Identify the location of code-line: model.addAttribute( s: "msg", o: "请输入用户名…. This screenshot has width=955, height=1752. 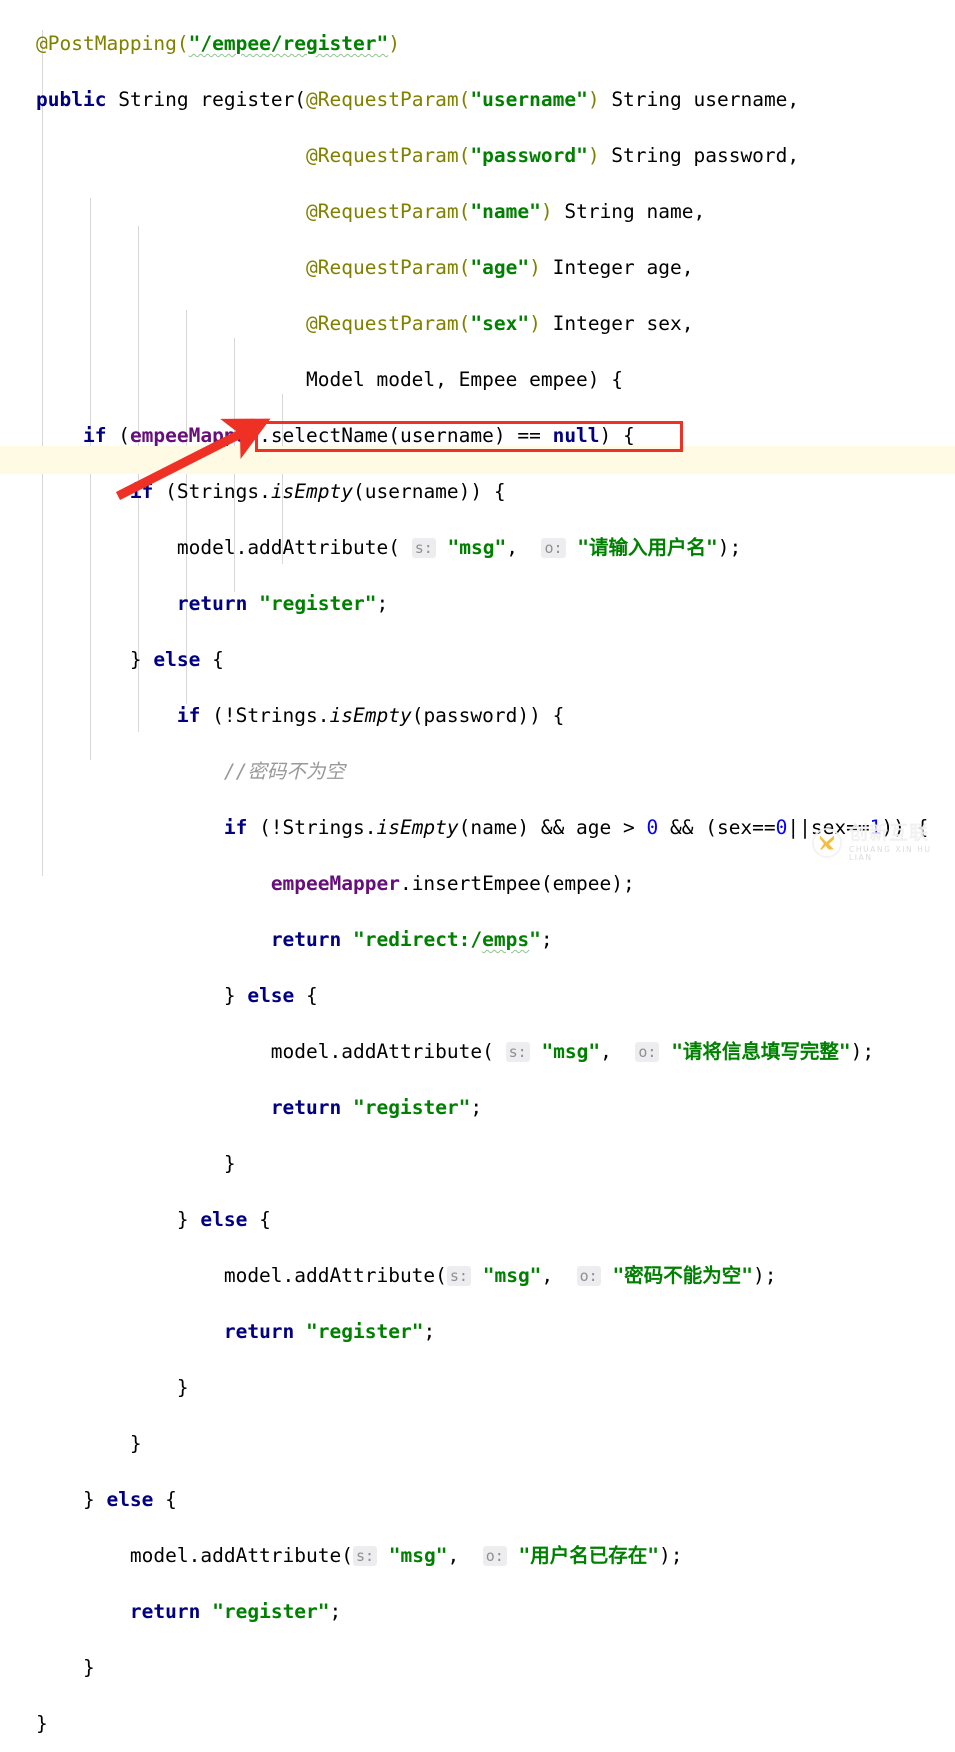
(389, 547).